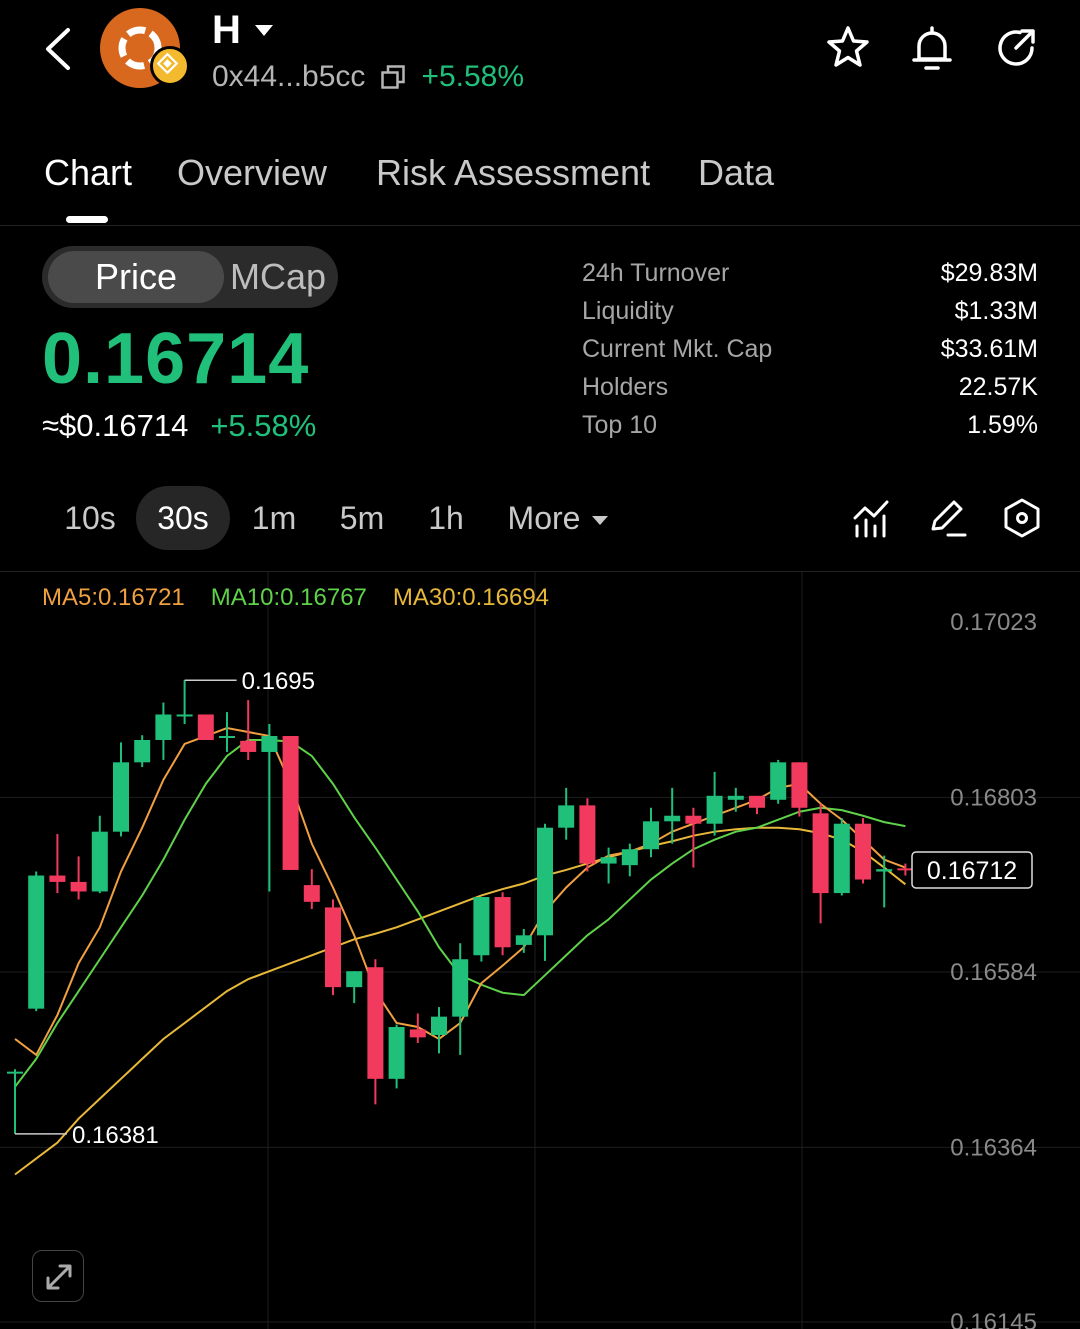 The height and width of the screenshot is (1329, 1080). I want to click on interval-1m: 1m, so click(274, 518).